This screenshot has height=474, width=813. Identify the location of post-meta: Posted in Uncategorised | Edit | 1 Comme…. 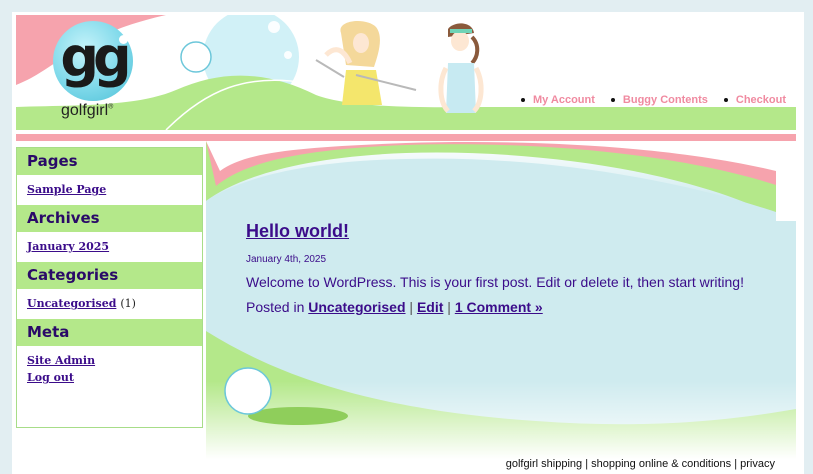
(506, 307).